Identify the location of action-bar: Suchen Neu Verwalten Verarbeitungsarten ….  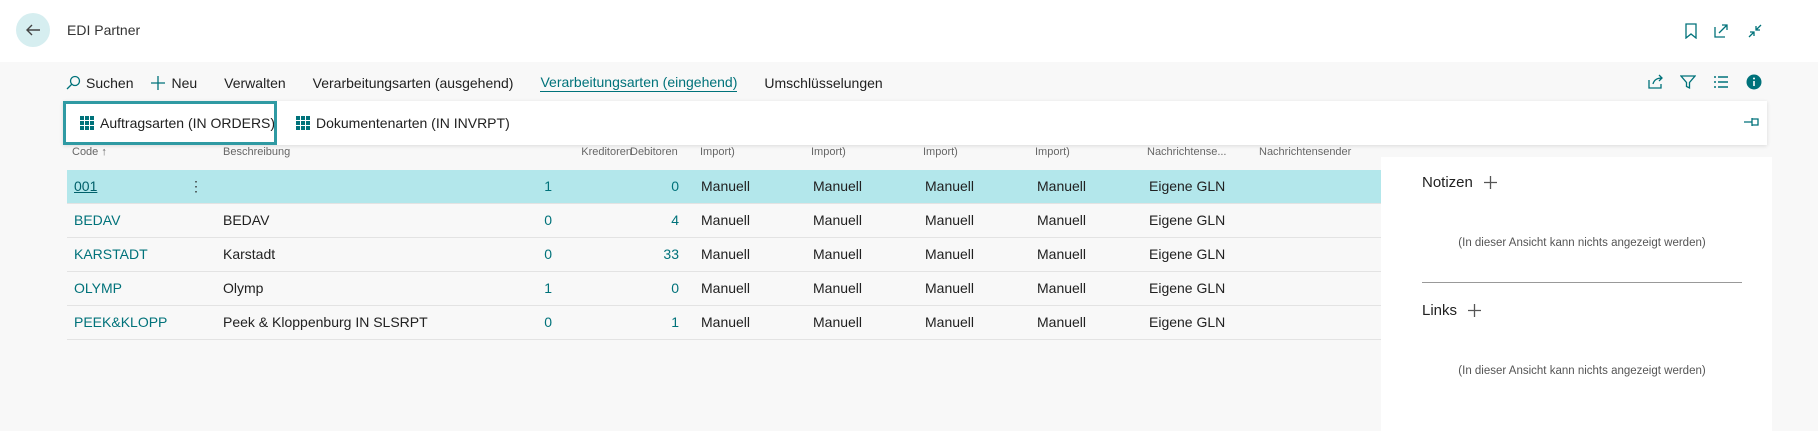
(487, 83).